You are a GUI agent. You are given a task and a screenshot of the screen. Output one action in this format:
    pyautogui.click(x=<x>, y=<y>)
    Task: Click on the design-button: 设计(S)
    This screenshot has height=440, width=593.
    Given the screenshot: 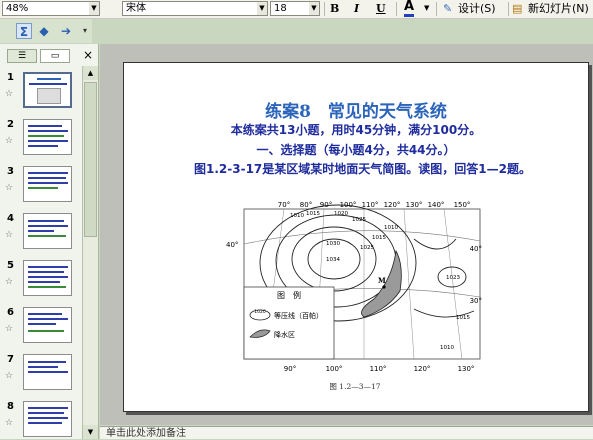 What is the action you would take?
    pyautogui.click(x=477, y=8)
    